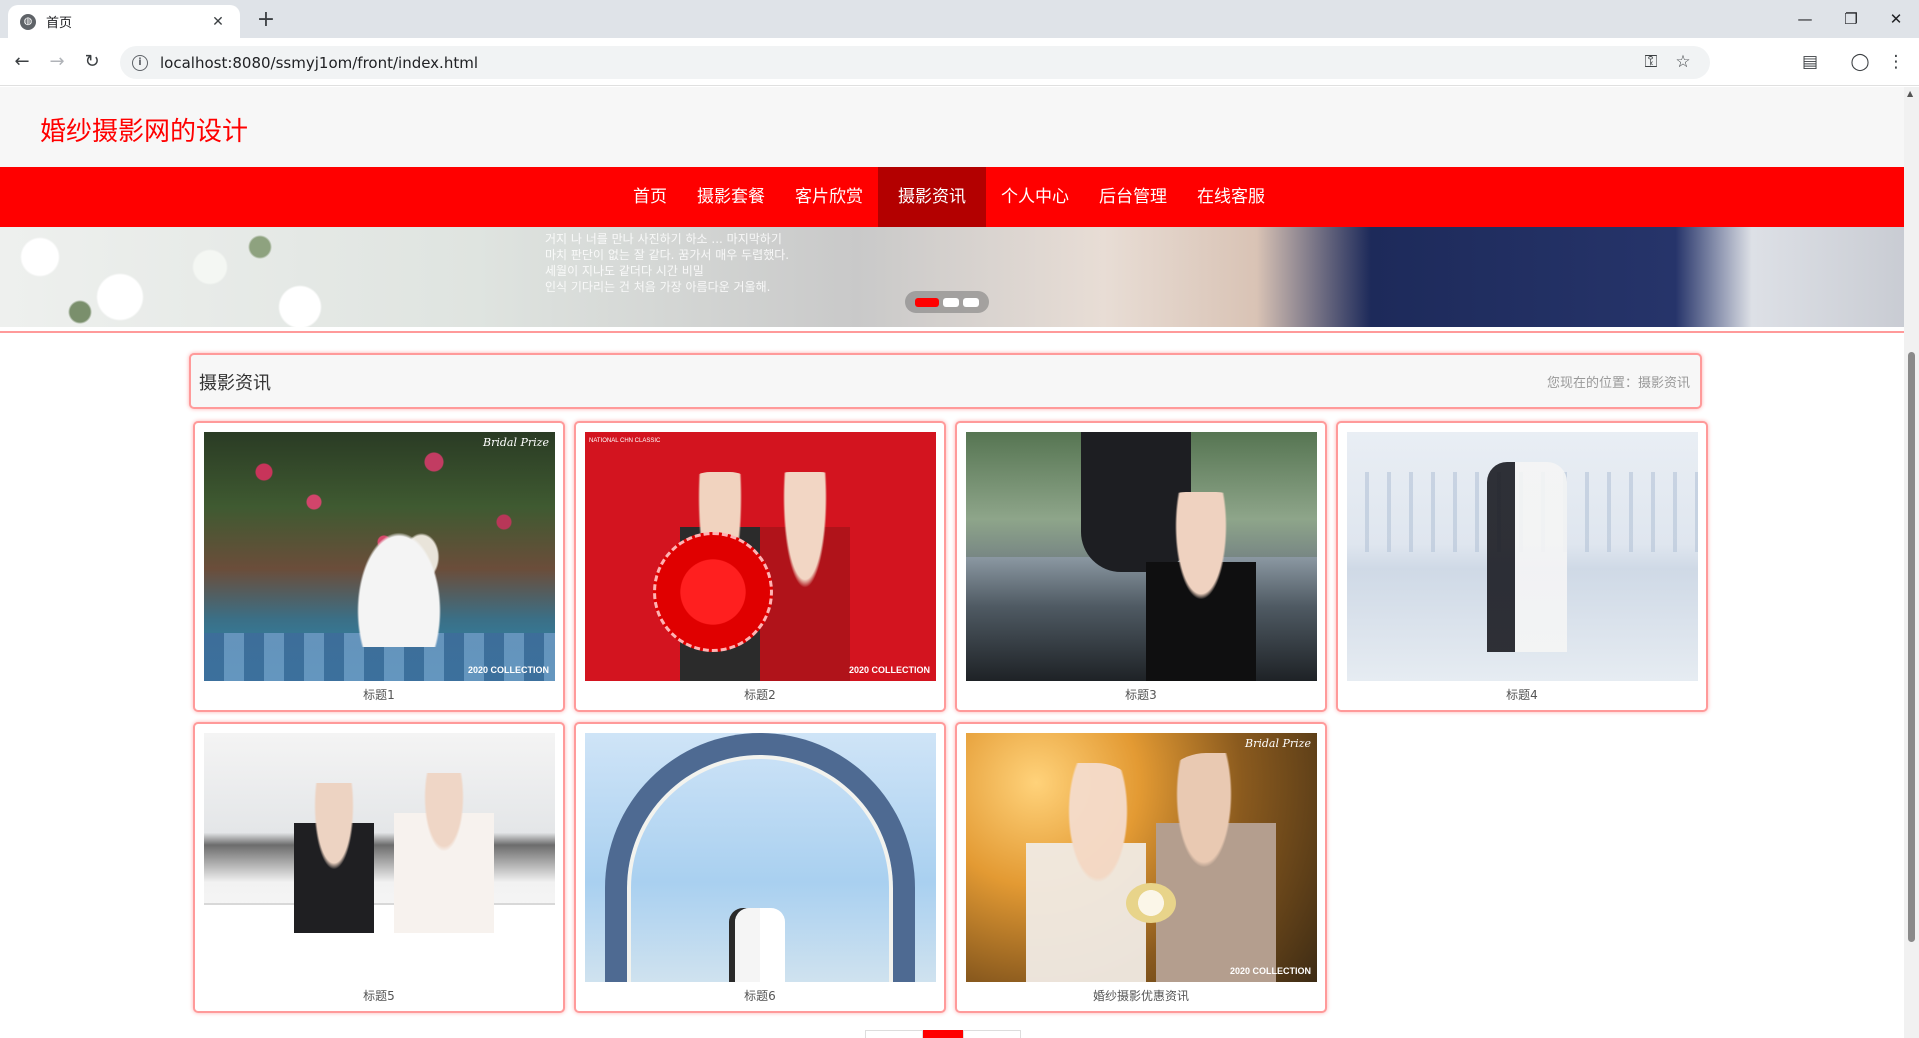 The height and width of the screenshot is (1038, 1919). What do you see at coordinates (1683, 62) in the screenshot?
I see `bookmark-star-icon: ☆` at bounding box center [1683, 62].